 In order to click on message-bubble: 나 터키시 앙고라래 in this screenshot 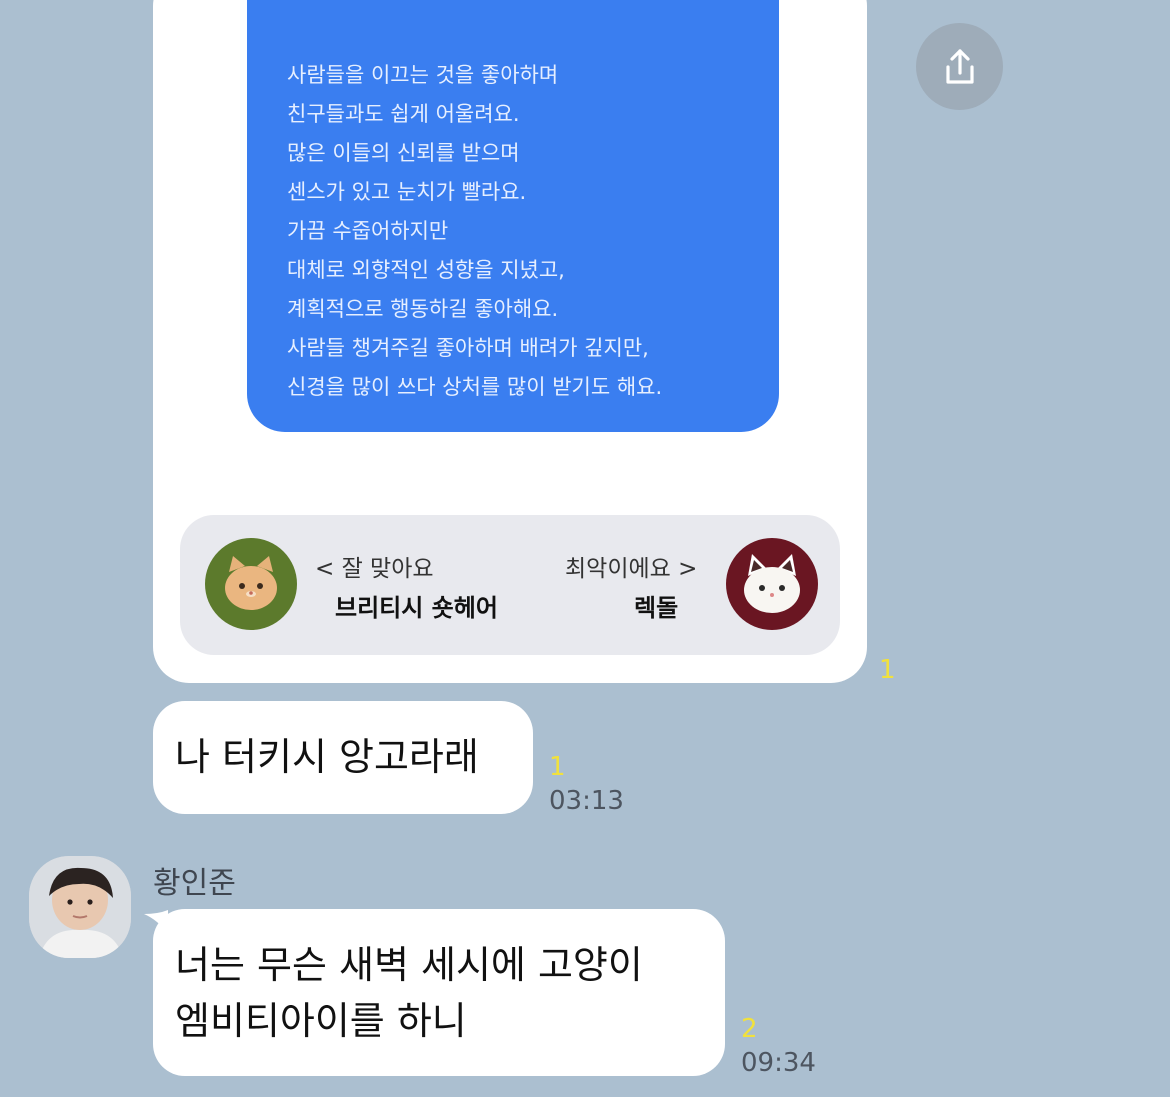, I will do `click(343, 757)`.